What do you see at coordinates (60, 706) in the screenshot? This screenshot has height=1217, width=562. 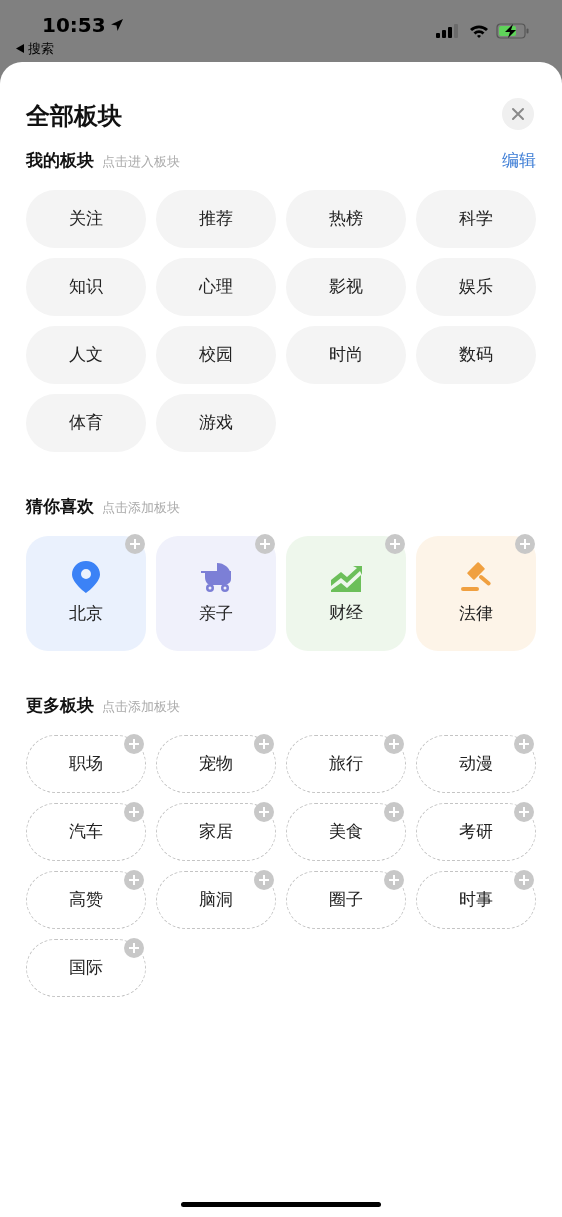 I see `section-title: 更多板块` at bounding box center [60, 706].